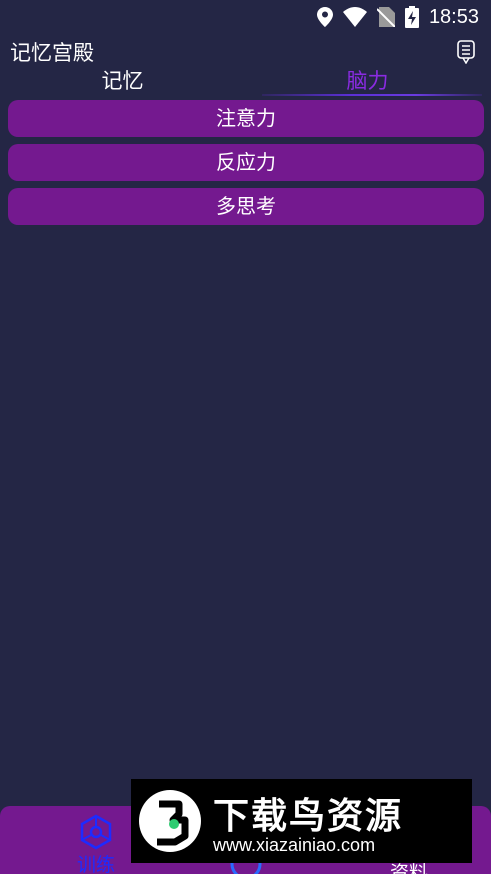 This screenshot has width=491, height=874. What do you see at coordinates (245, 17) in the screenshot?
I see `status-bar: 18:53` at bounding box center [245, 17].